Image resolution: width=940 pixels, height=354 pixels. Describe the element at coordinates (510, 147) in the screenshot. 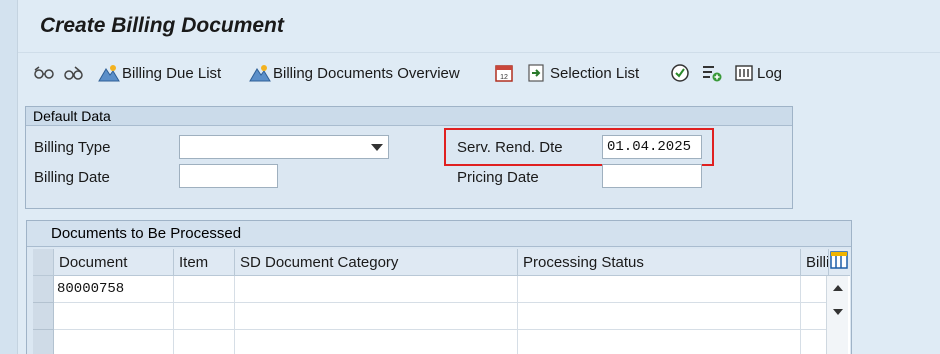

I see `serv-rend-dte-label: Serv. Rend. Dte` at that location.